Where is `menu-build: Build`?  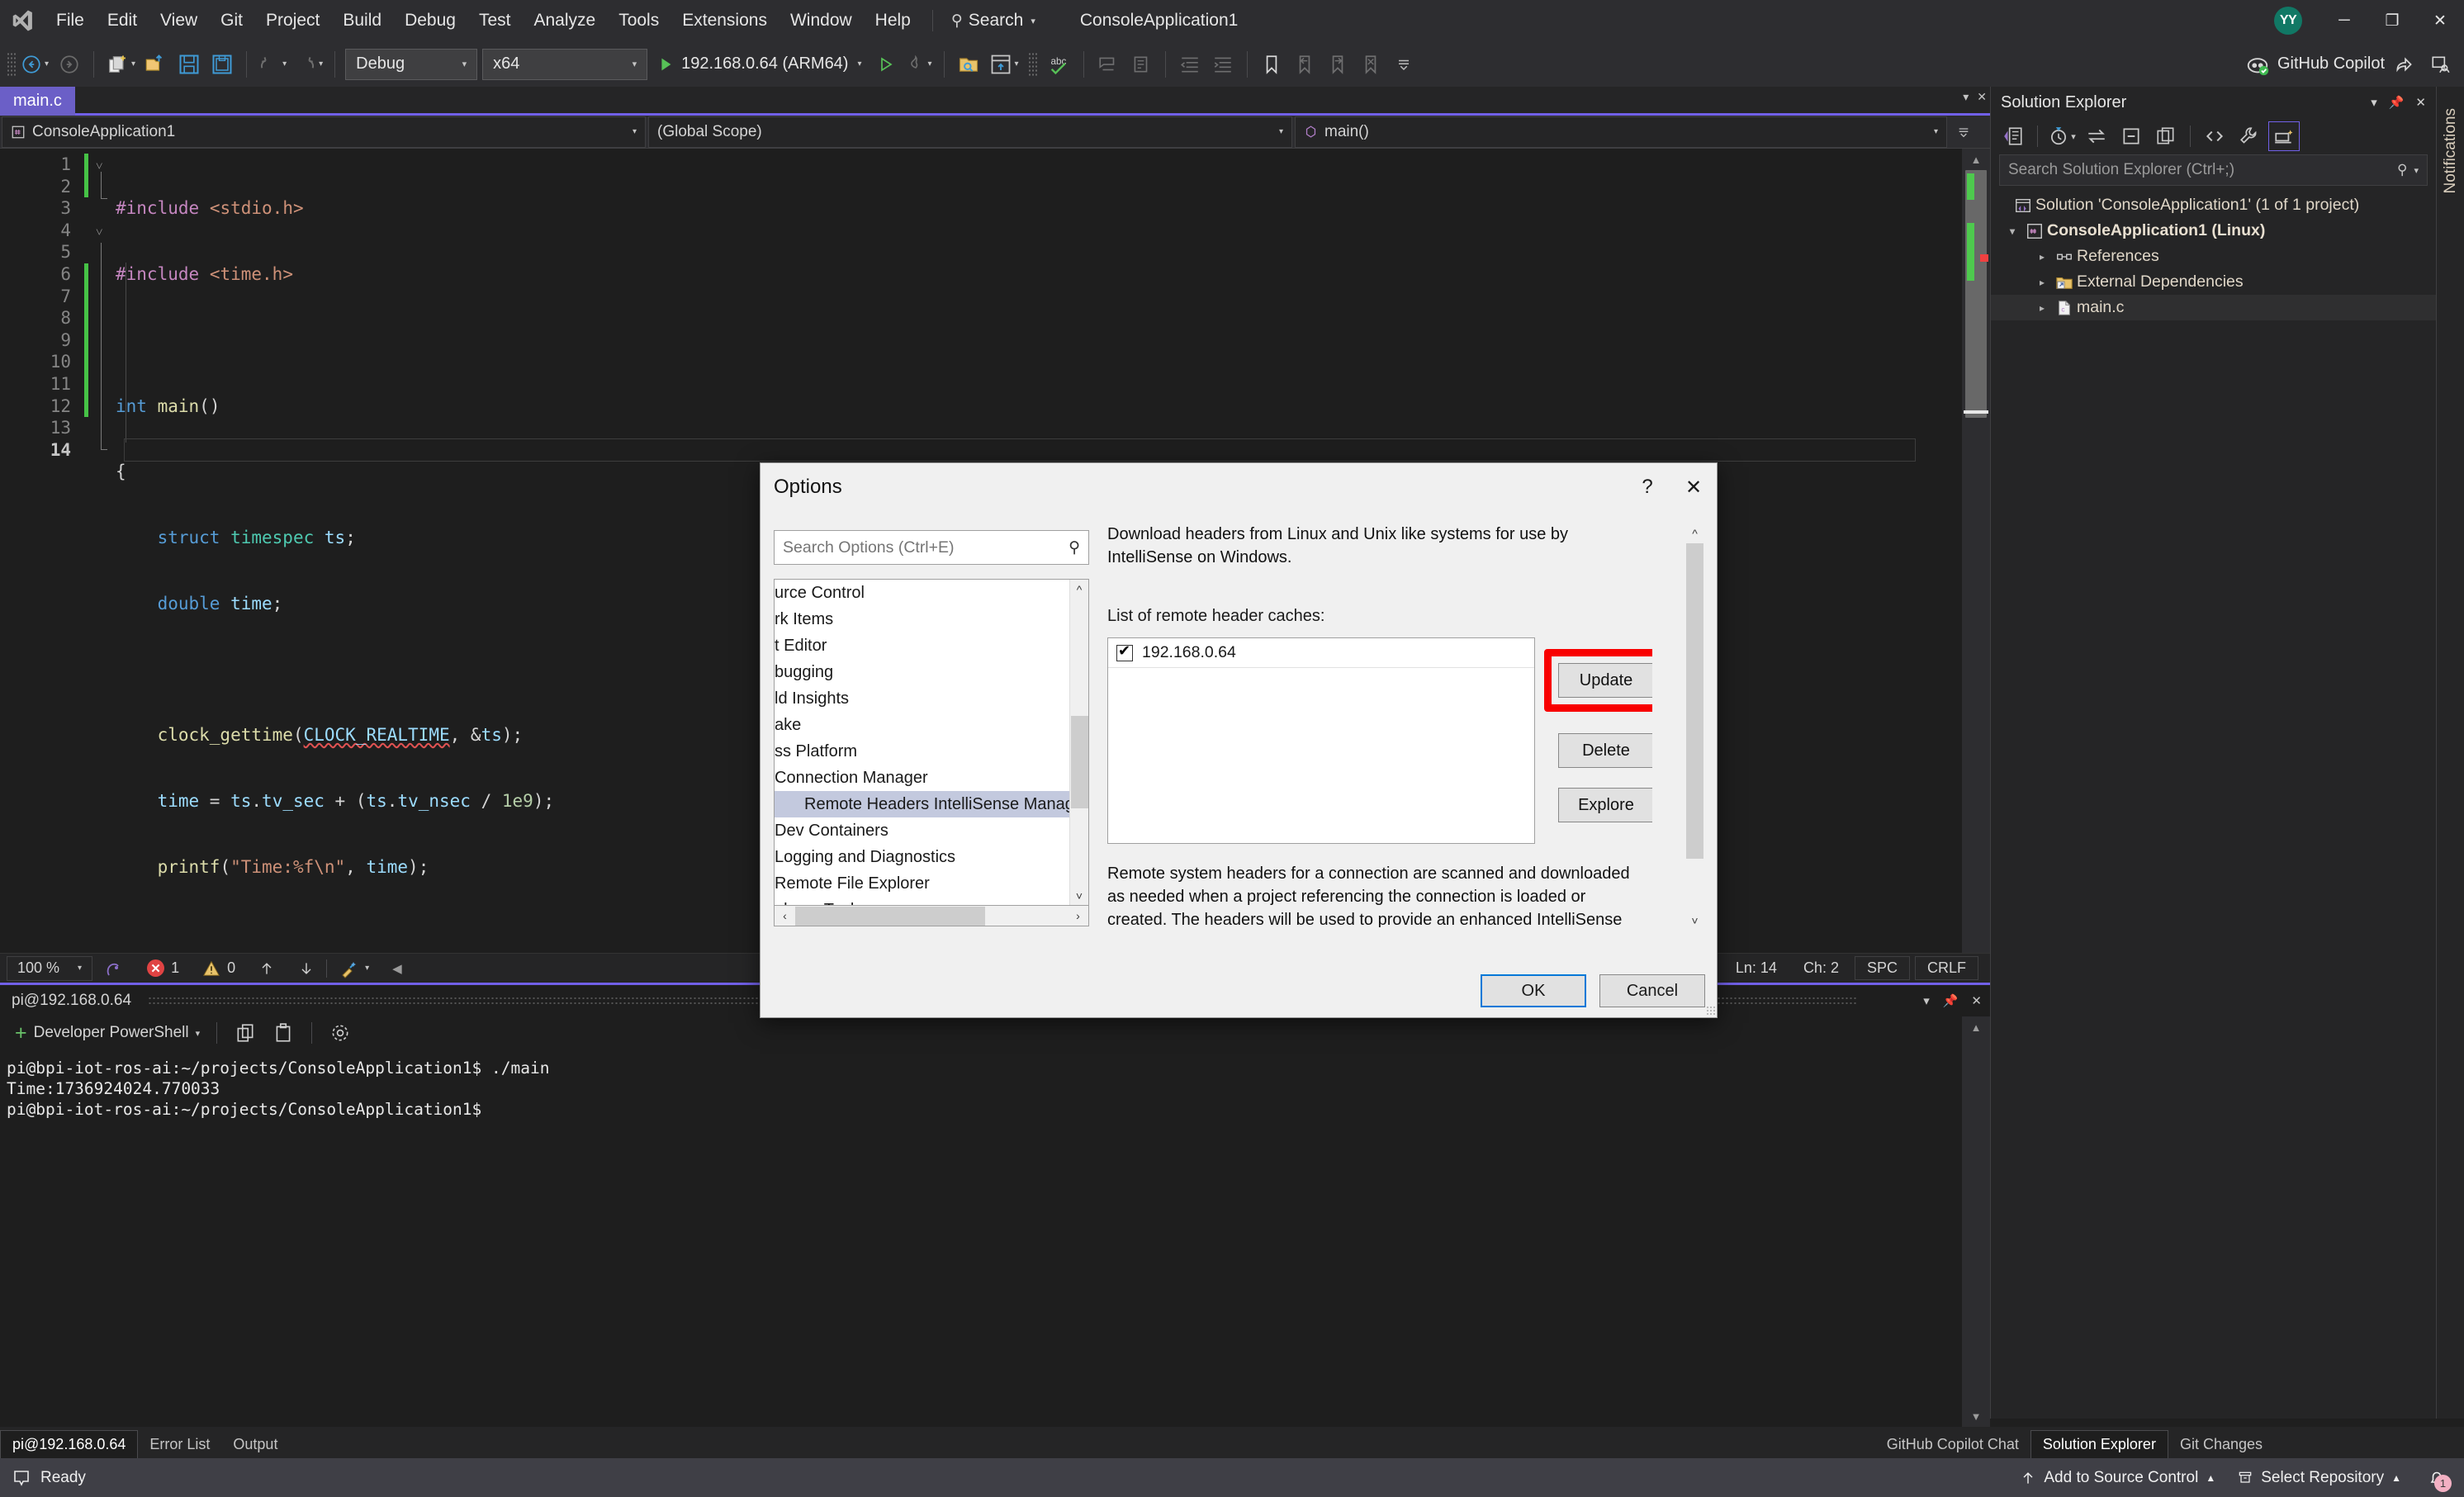
menu-build: Build is located at coordinates (362, 20).